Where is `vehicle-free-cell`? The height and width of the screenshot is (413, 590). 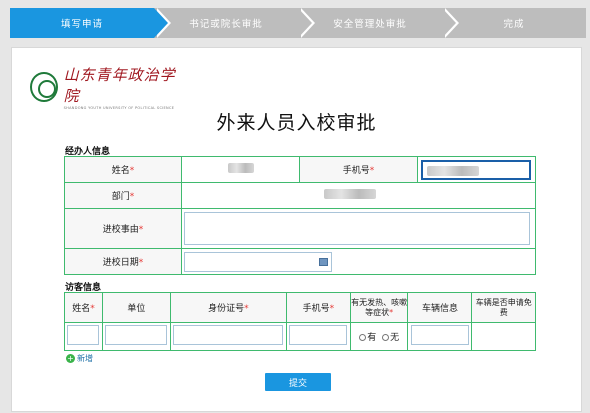
vehicle-free-cell is located at coordinates (503, 336).